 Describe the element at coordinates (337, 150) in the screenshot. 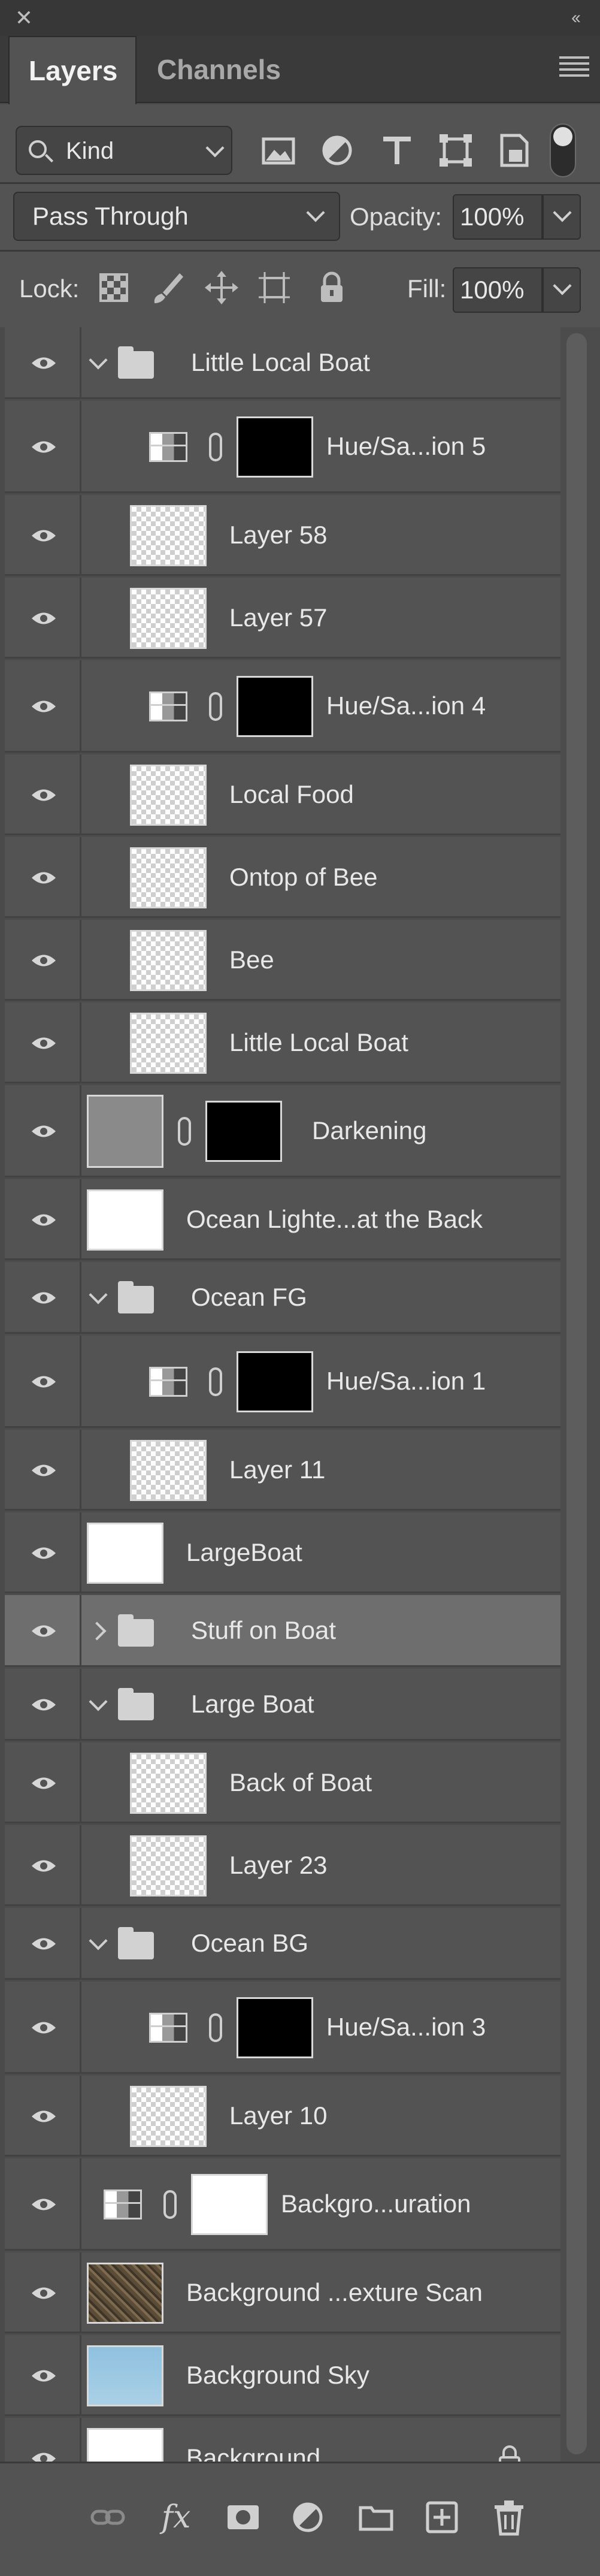

I see `adjustment-filter-icon` at that location.